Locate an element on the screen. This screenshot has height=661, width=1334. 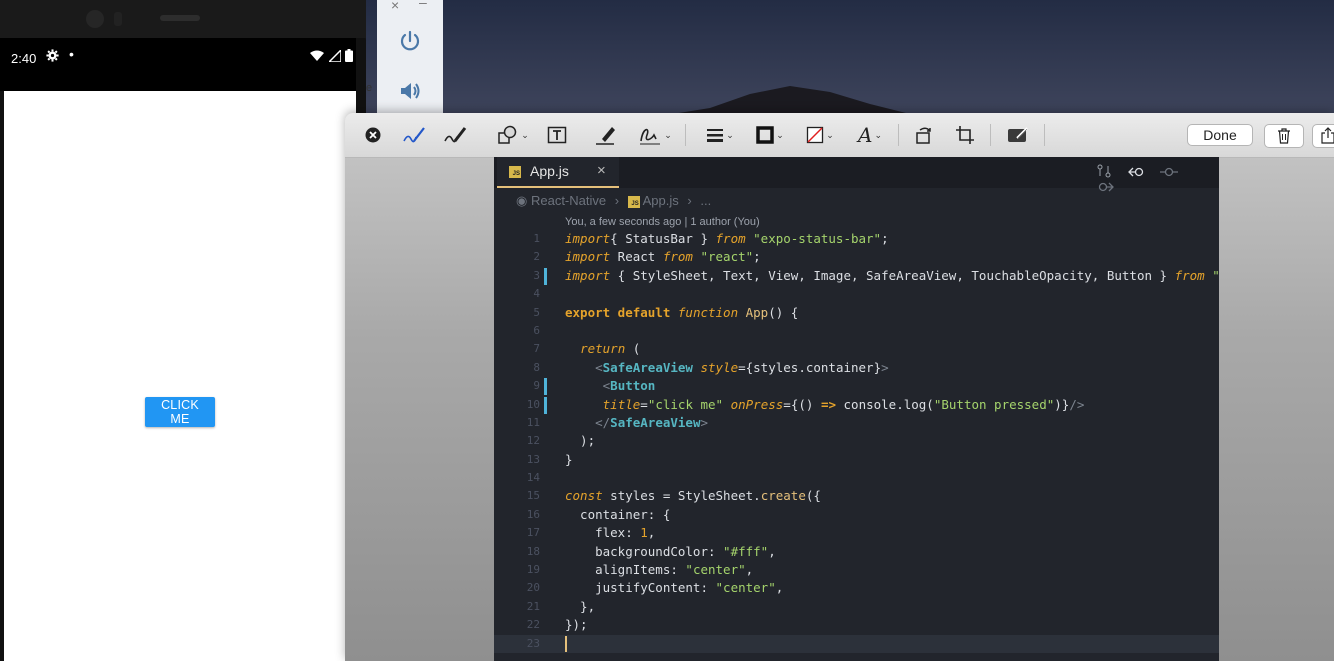
code-token: < is located at coordinates (599, 367).